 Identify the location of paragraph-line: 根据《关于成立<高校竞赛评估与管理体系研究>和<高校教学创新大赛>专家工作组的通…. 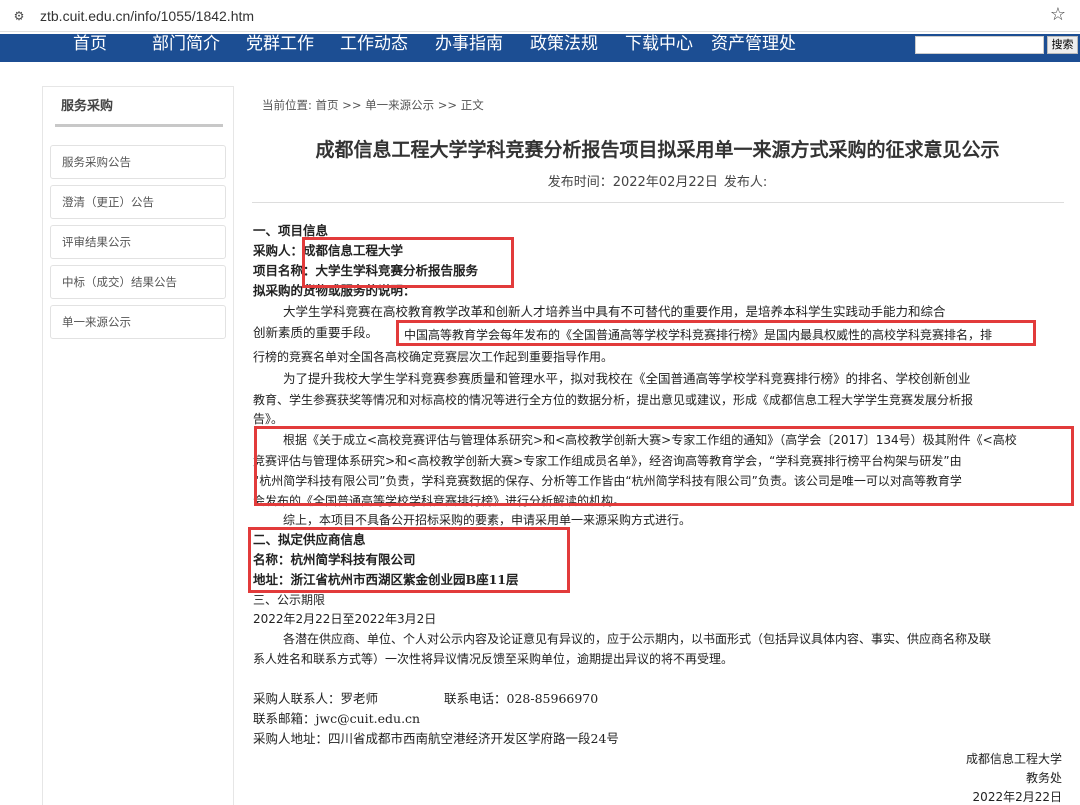
(650, 440).